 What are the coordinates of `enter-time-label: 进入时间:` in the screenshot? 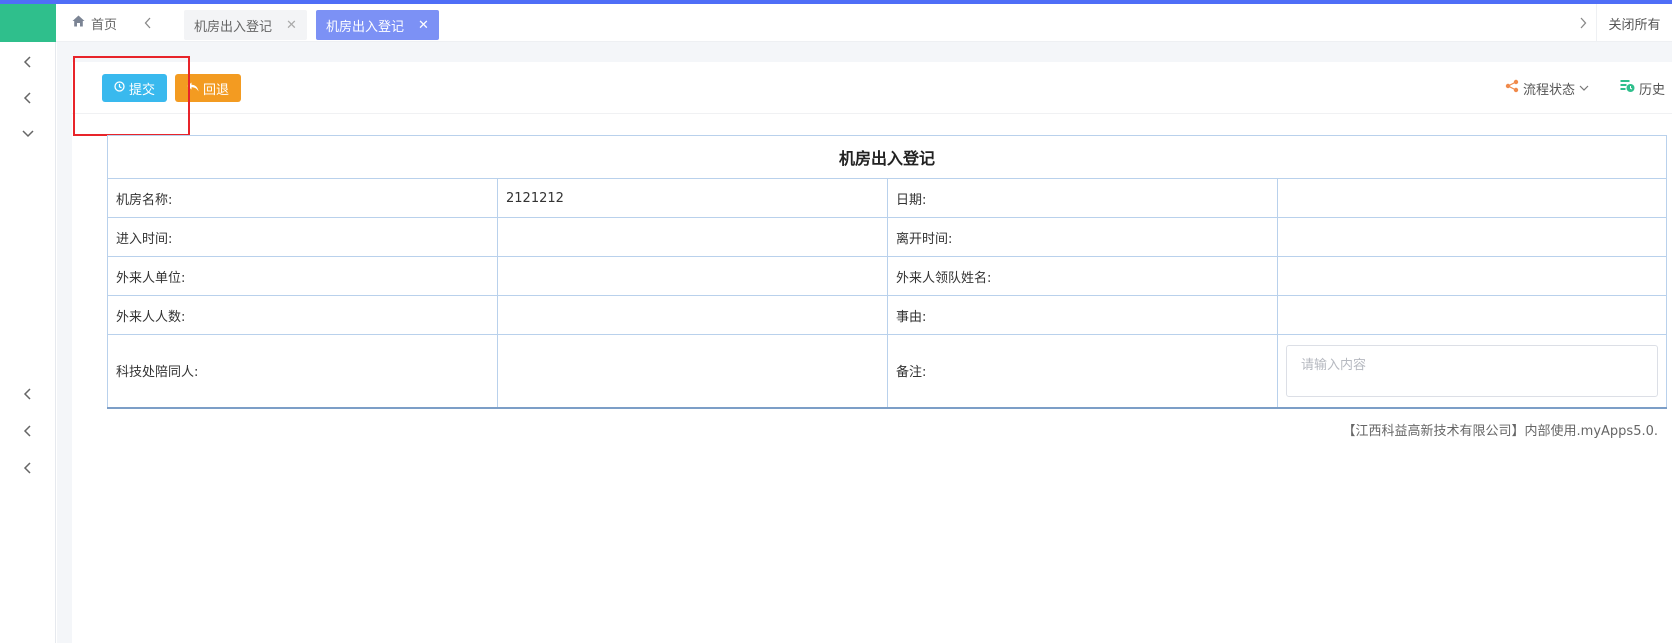 It's located at (302, 237).